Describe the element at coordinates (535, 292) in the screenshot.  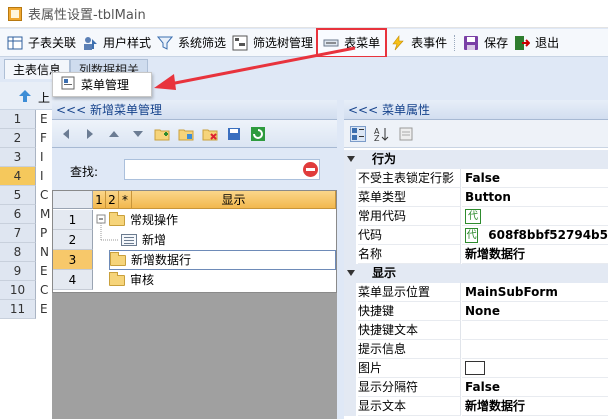
I see `property-value: MainSubForm` at that location.